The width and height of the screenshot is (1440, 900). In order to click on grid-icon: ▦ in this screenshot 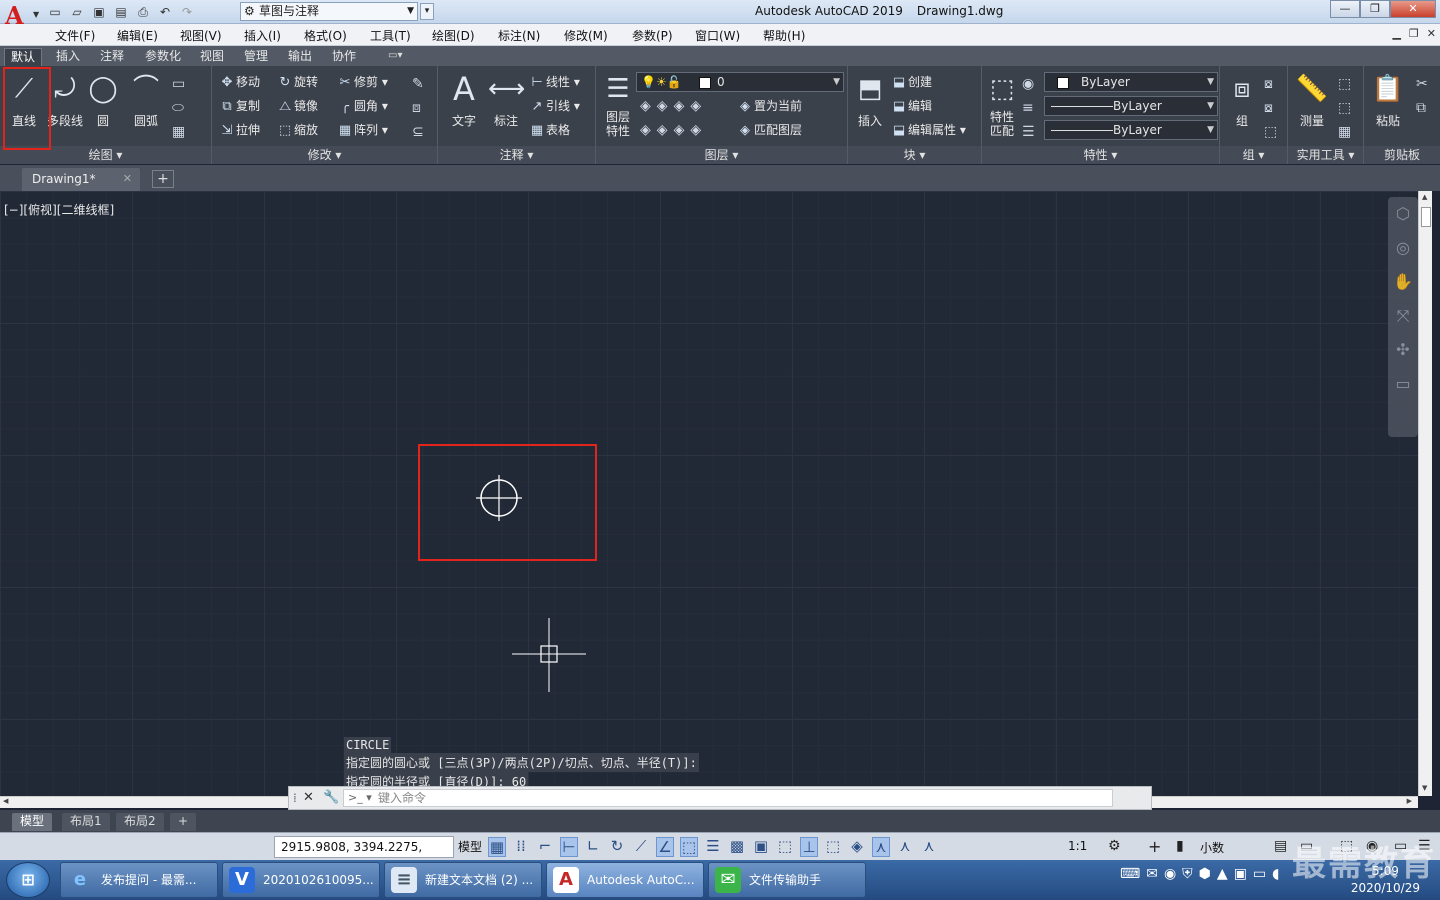, I will do `click(497, 847)`.